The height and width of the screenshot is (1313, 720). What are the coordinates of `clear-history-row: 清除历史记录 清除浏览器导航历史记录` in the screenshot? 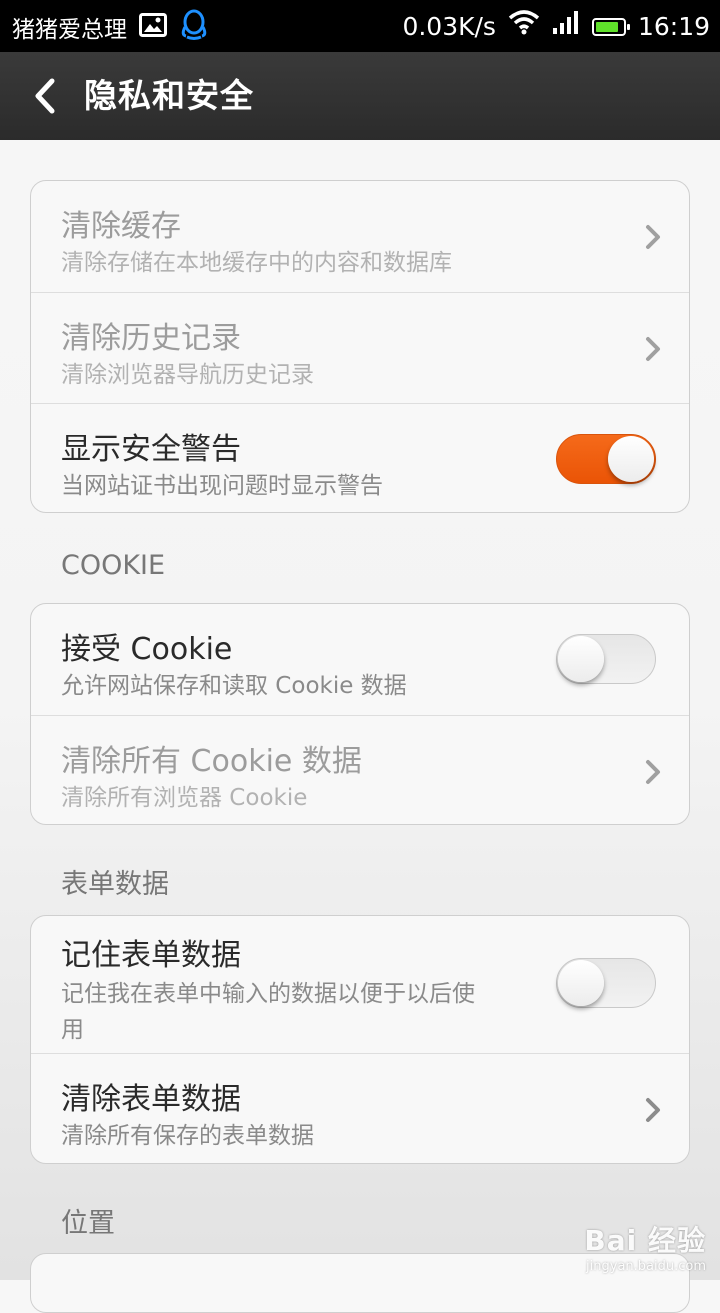 It's located at (360, 347).